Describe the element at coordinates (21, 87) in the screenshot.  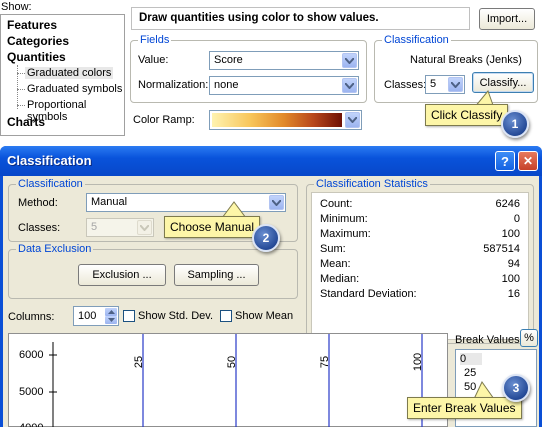
I see `tree-connector` at that location.